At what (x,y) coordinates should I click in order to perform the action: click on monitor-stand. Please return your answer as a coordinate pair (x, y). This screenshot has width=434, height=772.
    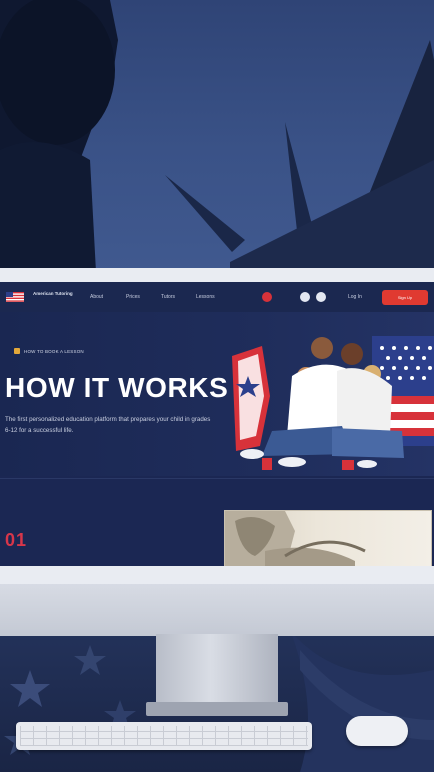
    Looking at the image, I should click on (217, 670).